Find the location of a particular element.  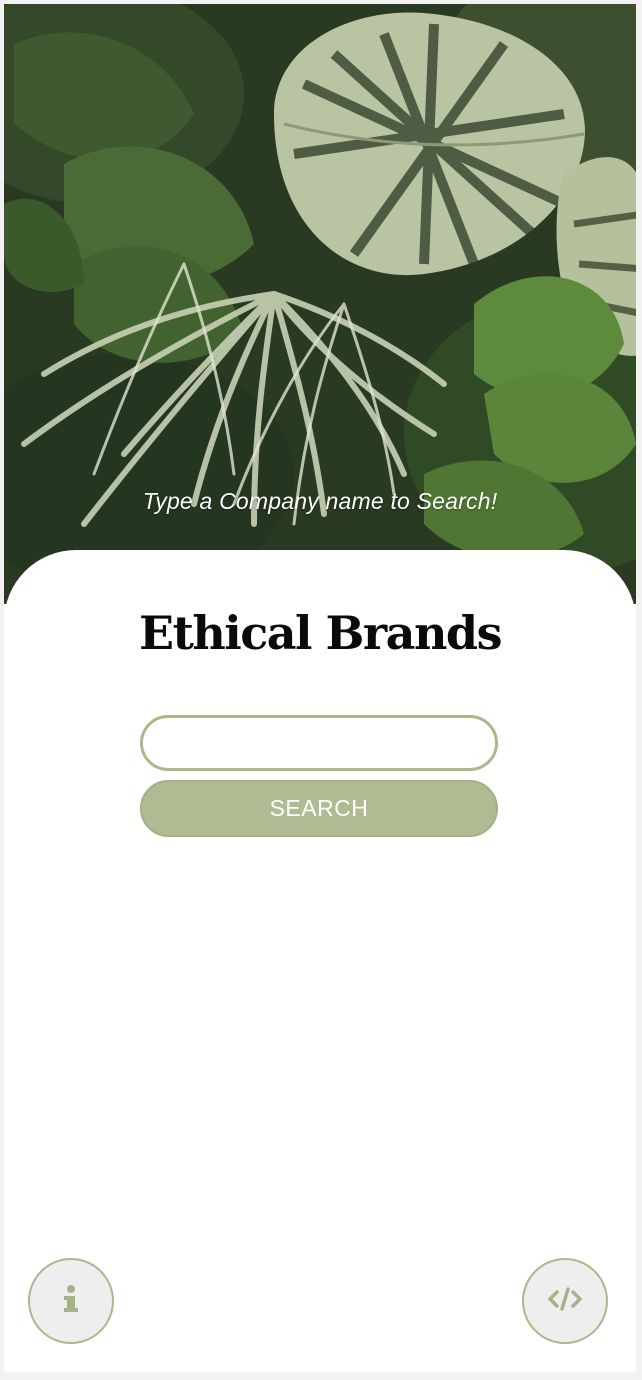

info-icon is located at coordinates (71, 1301).